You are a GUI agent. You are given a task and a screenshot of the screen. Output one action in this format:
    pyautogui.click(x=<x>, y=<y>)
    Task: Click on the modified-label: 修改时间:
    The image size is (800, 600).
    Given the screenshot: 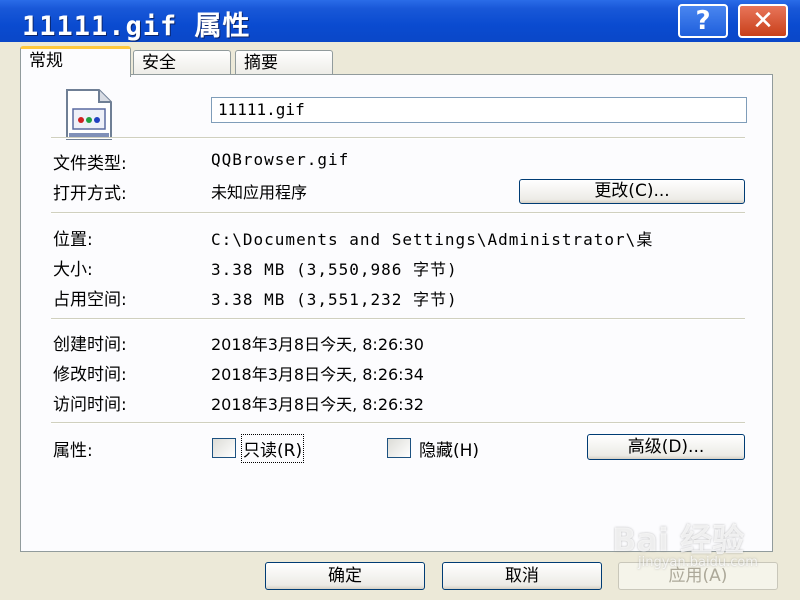 What is the action you would take?
    pyautogui.click(x=90, y=375)
    